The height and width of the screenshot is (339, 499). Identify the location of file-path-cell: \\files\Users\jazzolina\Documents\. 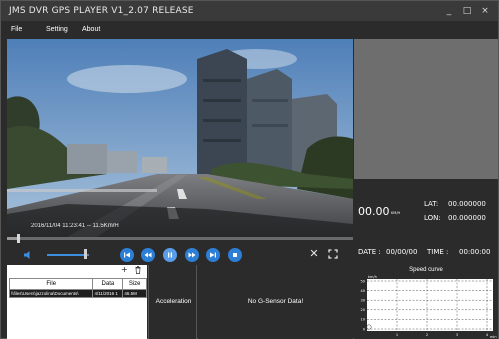
(51, 293).